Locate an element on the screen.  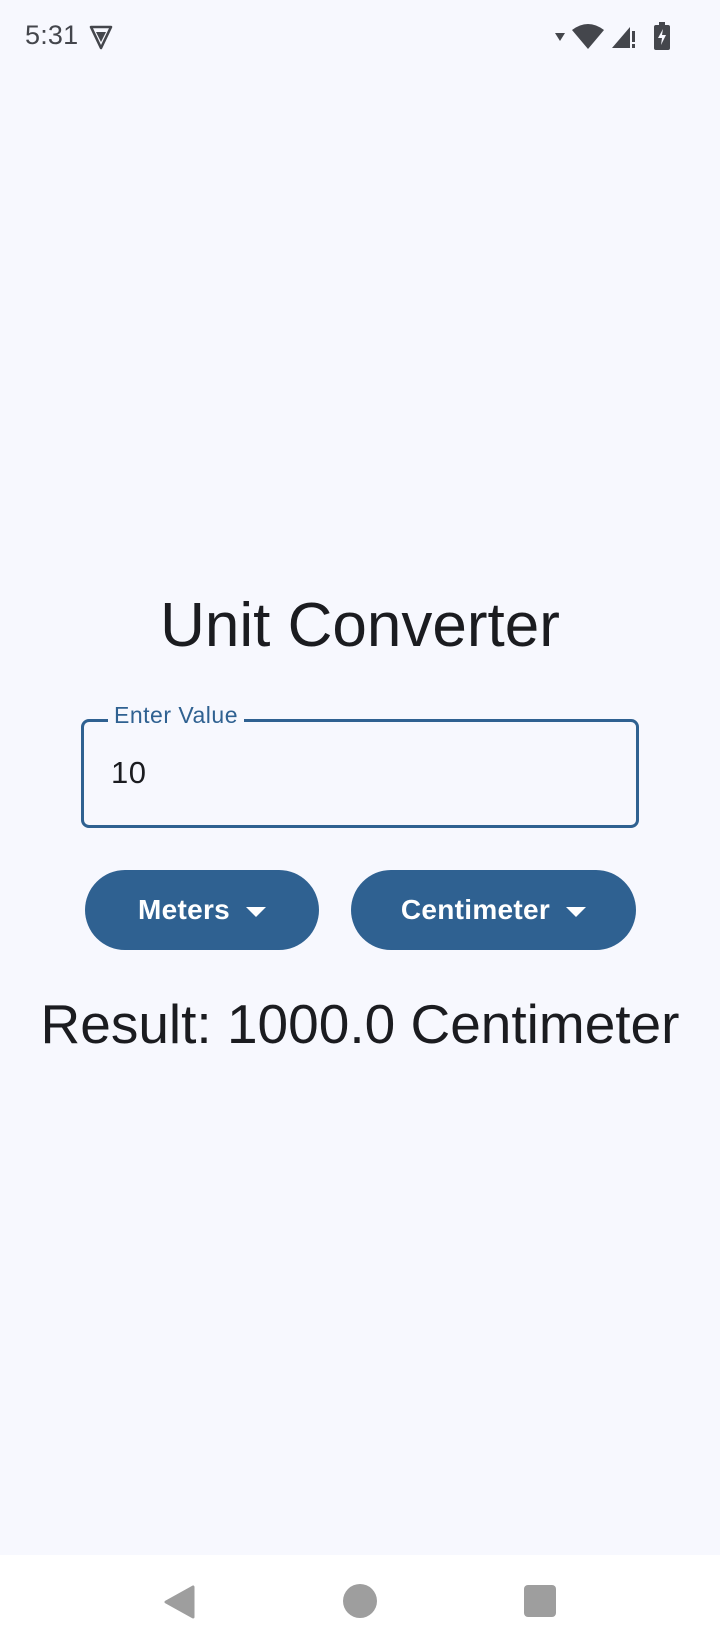
to-unit-dropdown-button: Centimeter is located at coordinates (493, 910).